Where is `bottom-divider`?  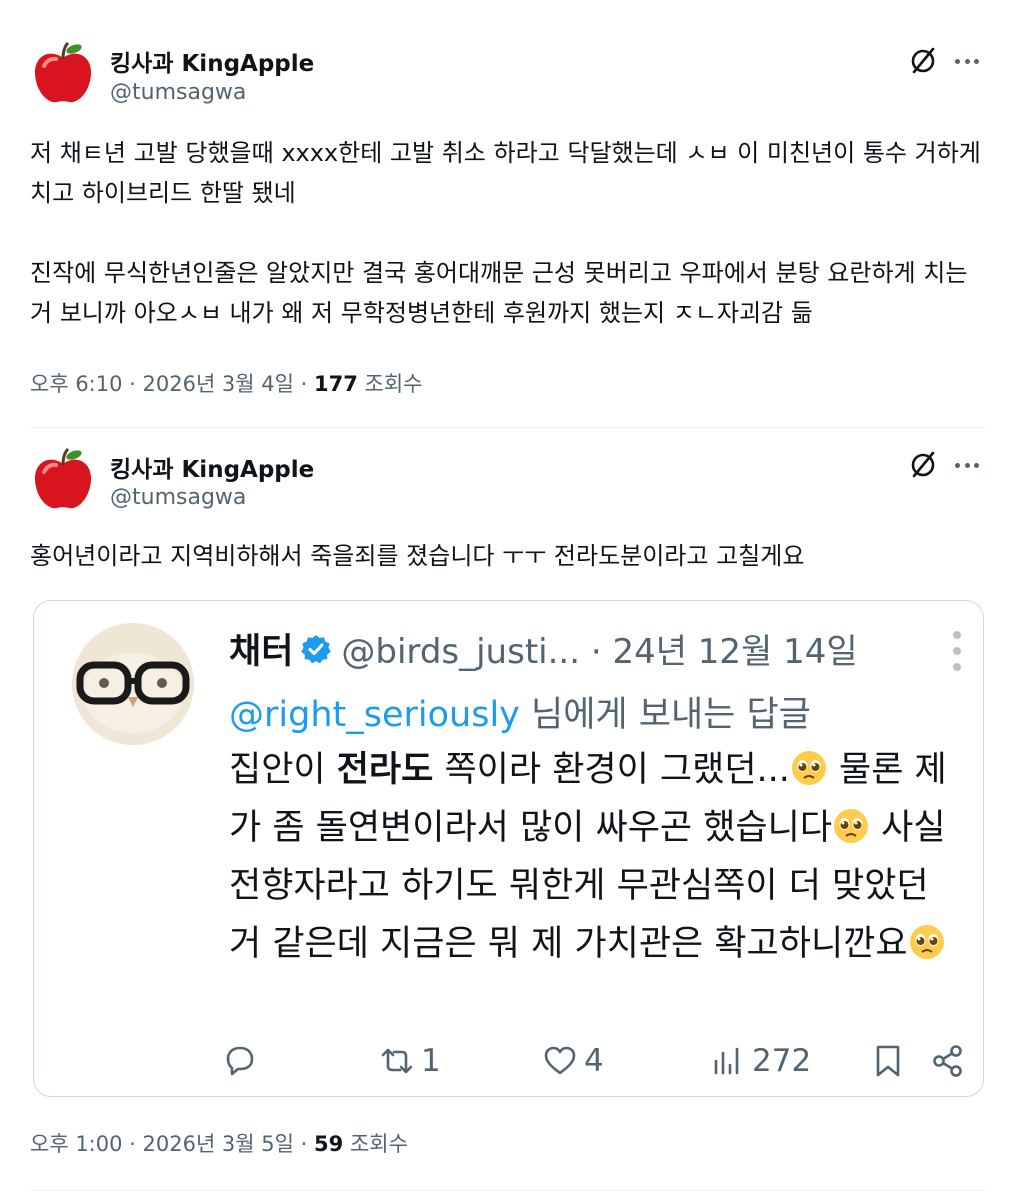
bottom-divider is located at coordinates (507, 1190).